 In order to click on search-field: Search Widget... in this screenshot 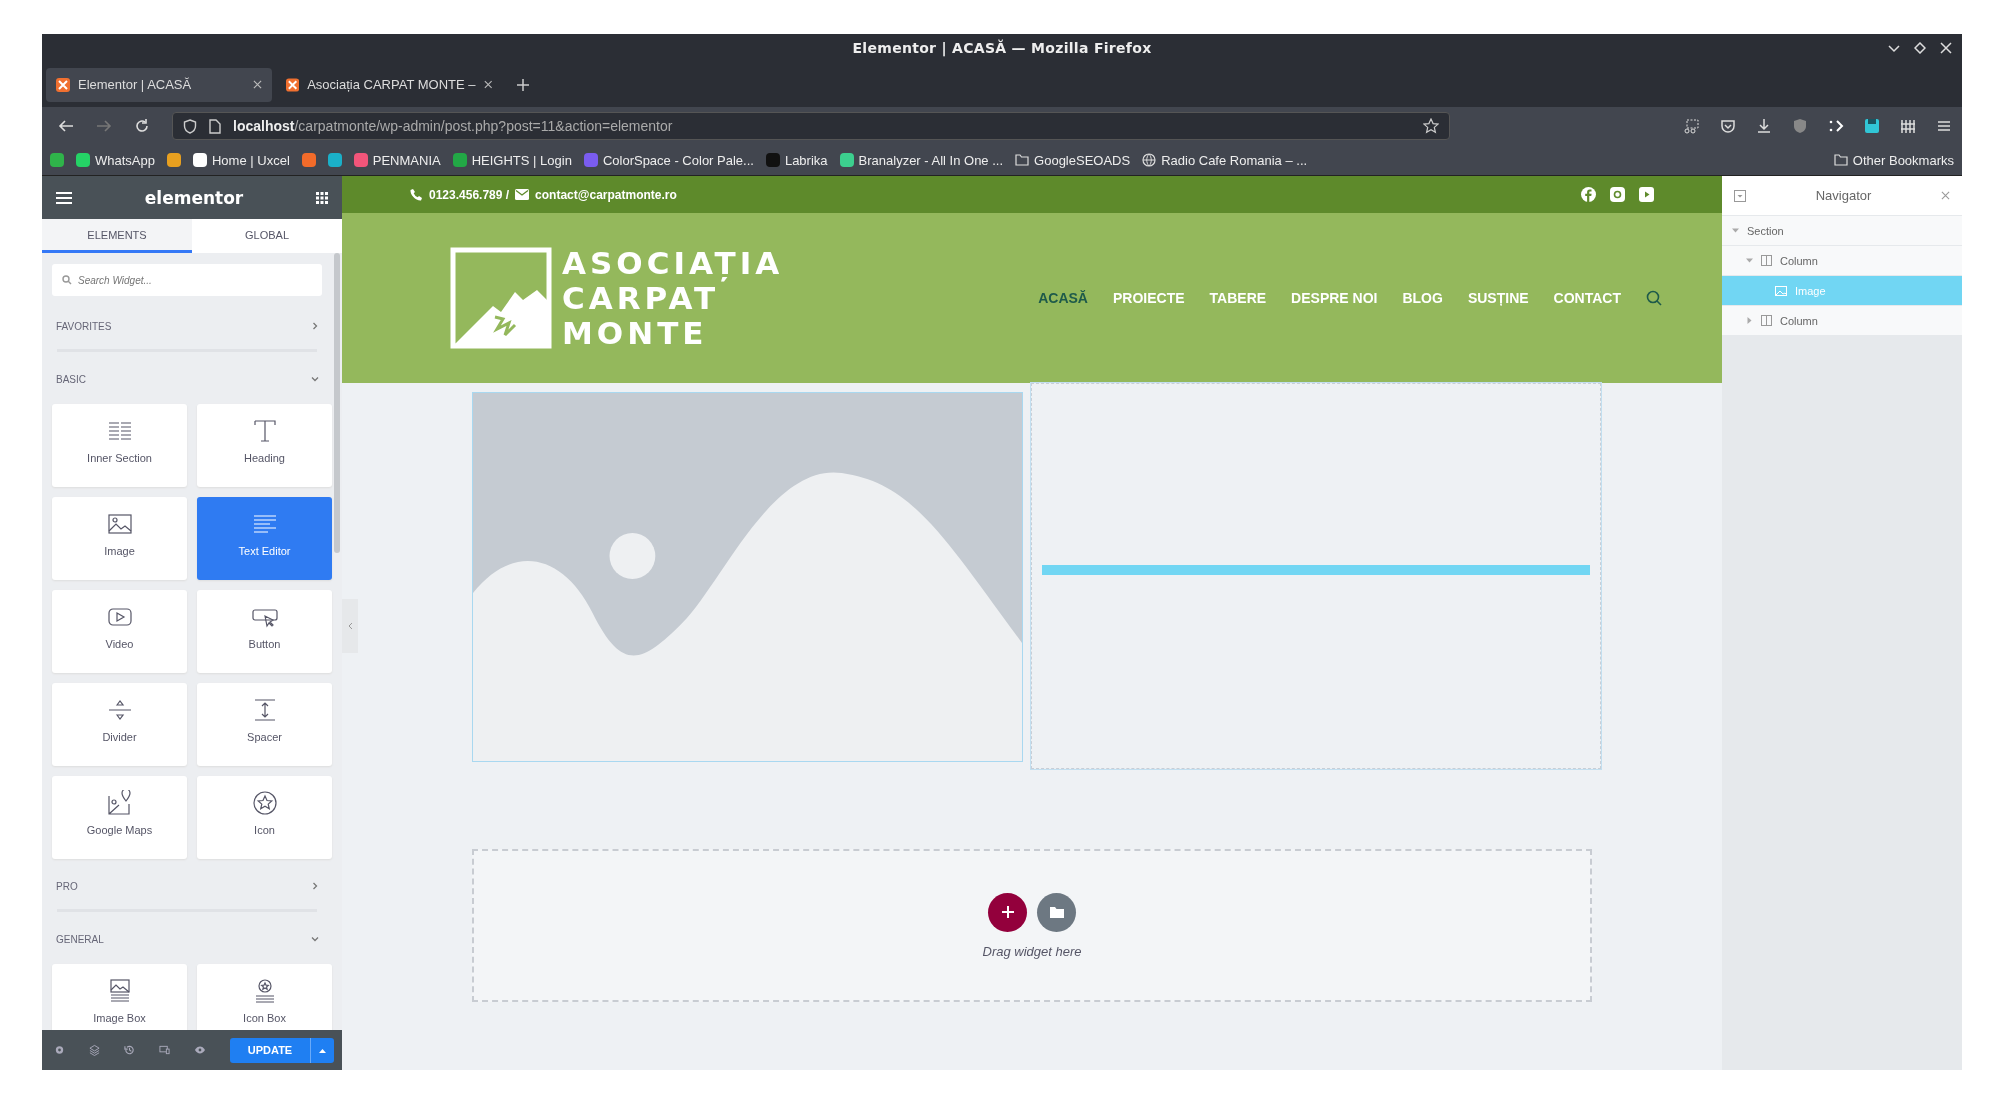, I will do `click(187, 280)`.